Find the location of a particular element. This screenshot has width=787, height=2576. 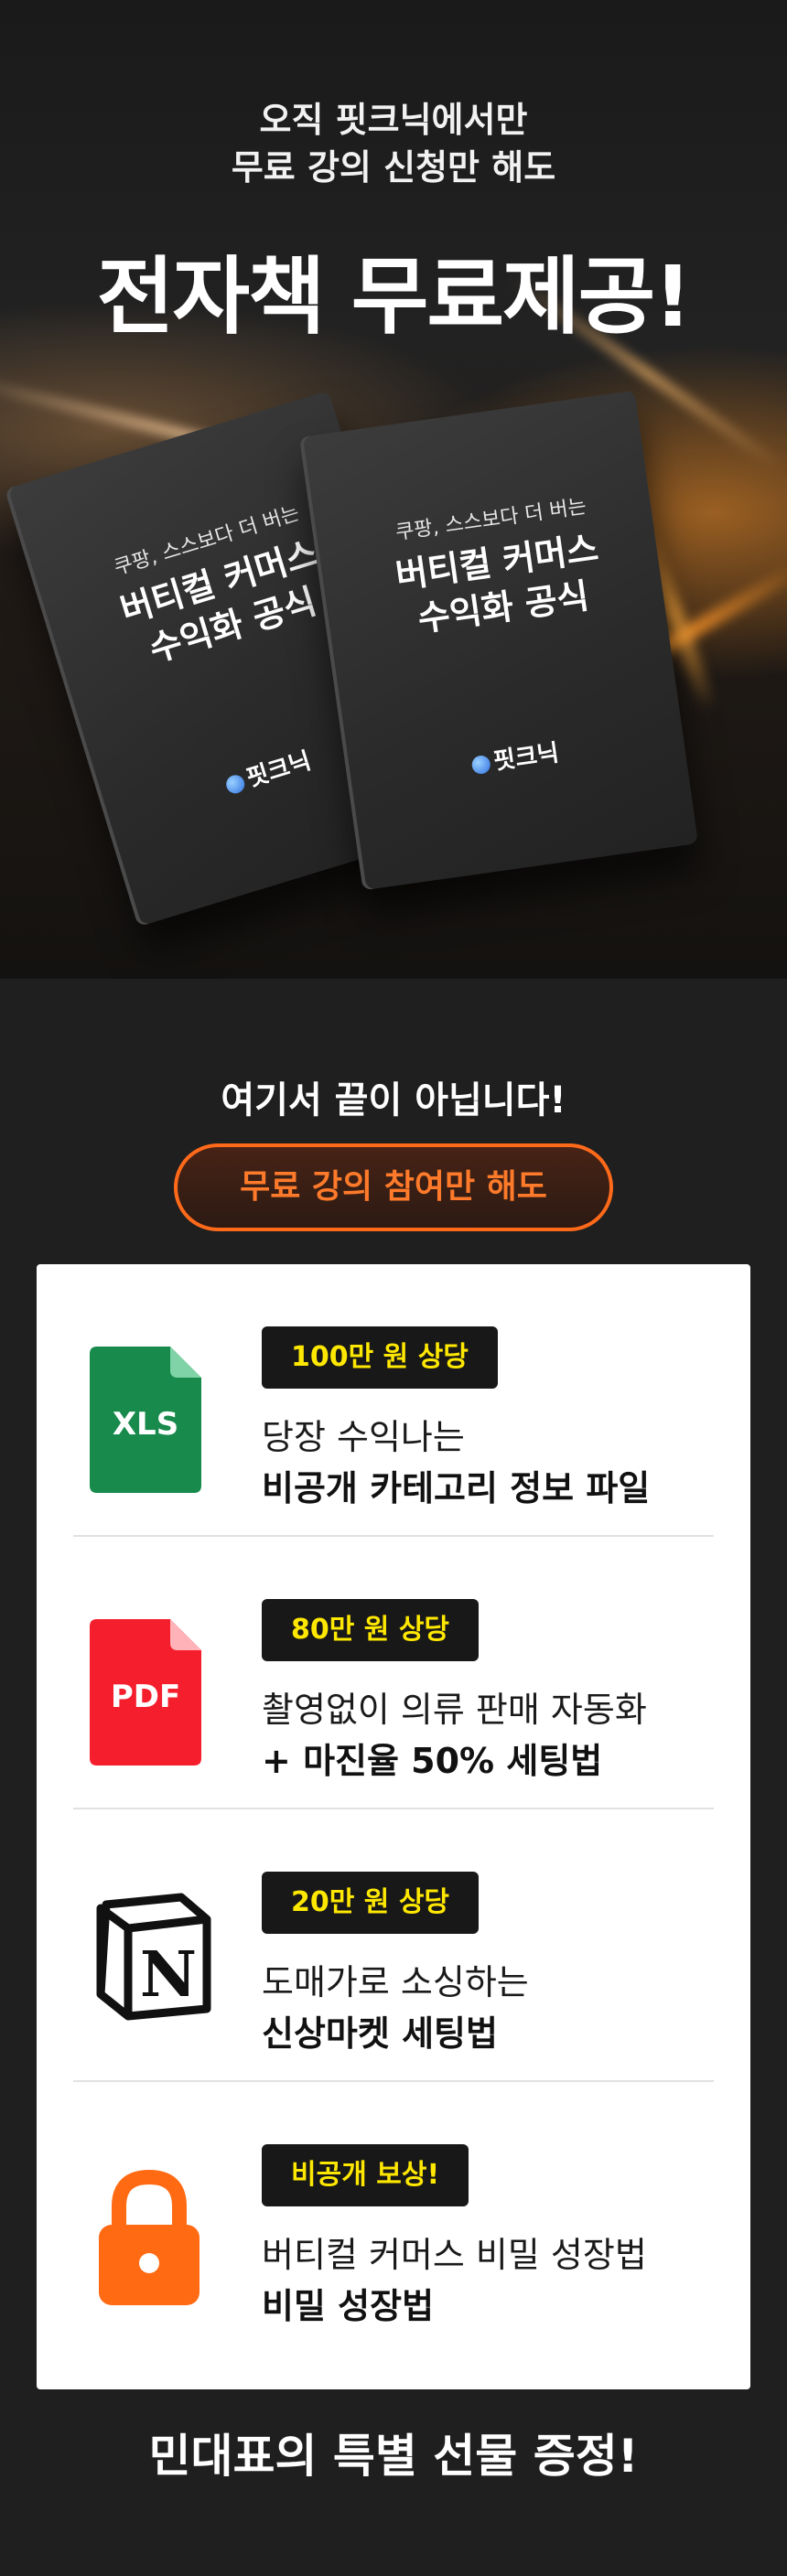

item-desc: 촬영없이 의류 판매 자동화 is located at coordinates (454, 1710).